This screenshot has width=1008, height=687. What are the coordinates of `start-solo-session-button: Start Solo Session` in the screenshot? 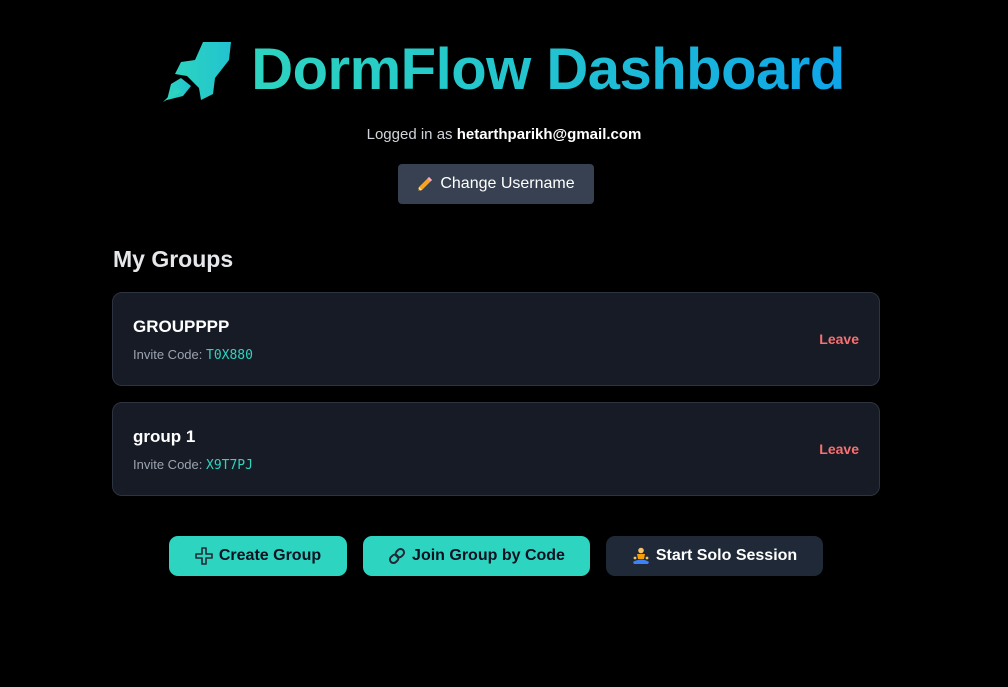 It's located at (714, 556).